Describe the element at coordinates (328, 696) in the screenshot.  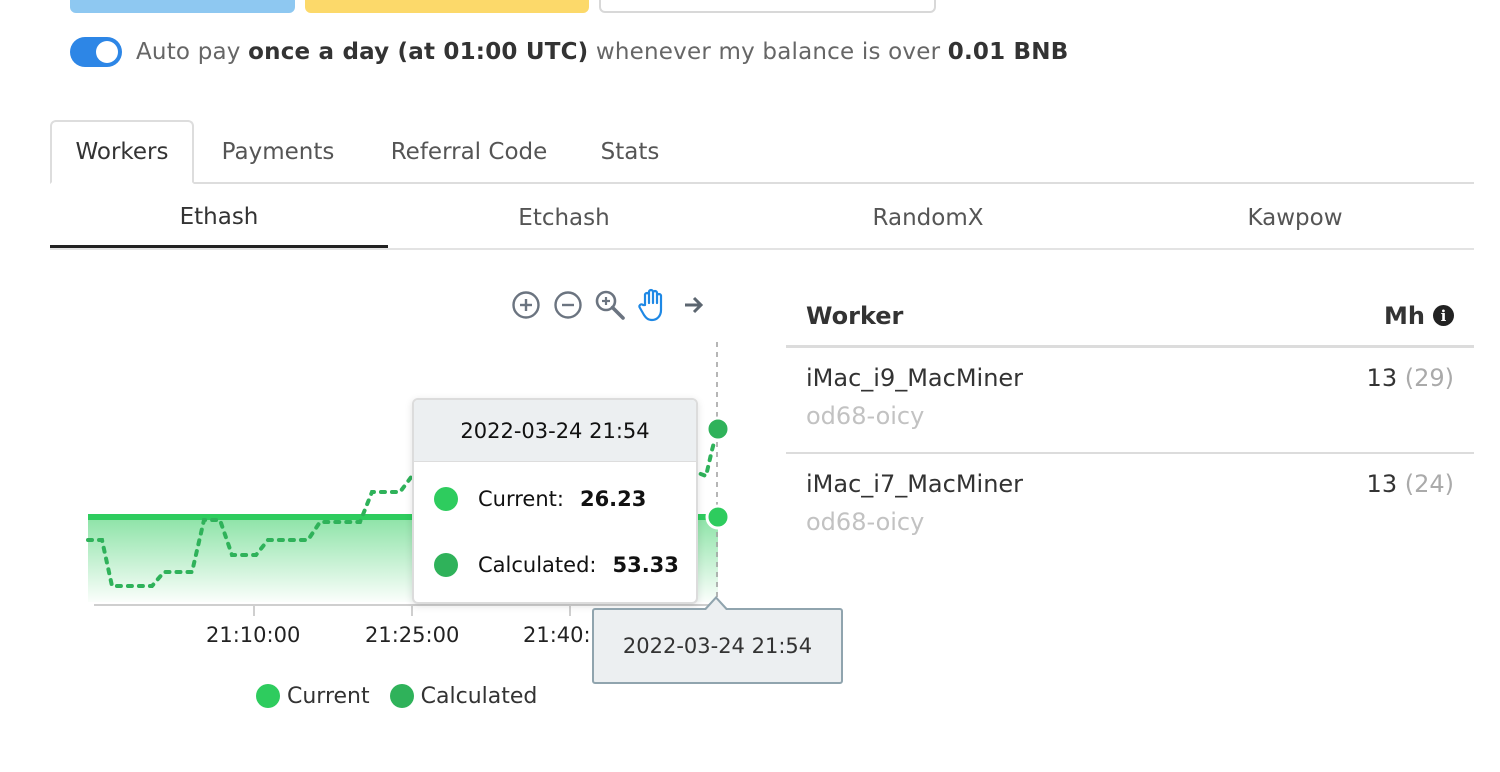
I see `legend-current-label: Current` at that location.